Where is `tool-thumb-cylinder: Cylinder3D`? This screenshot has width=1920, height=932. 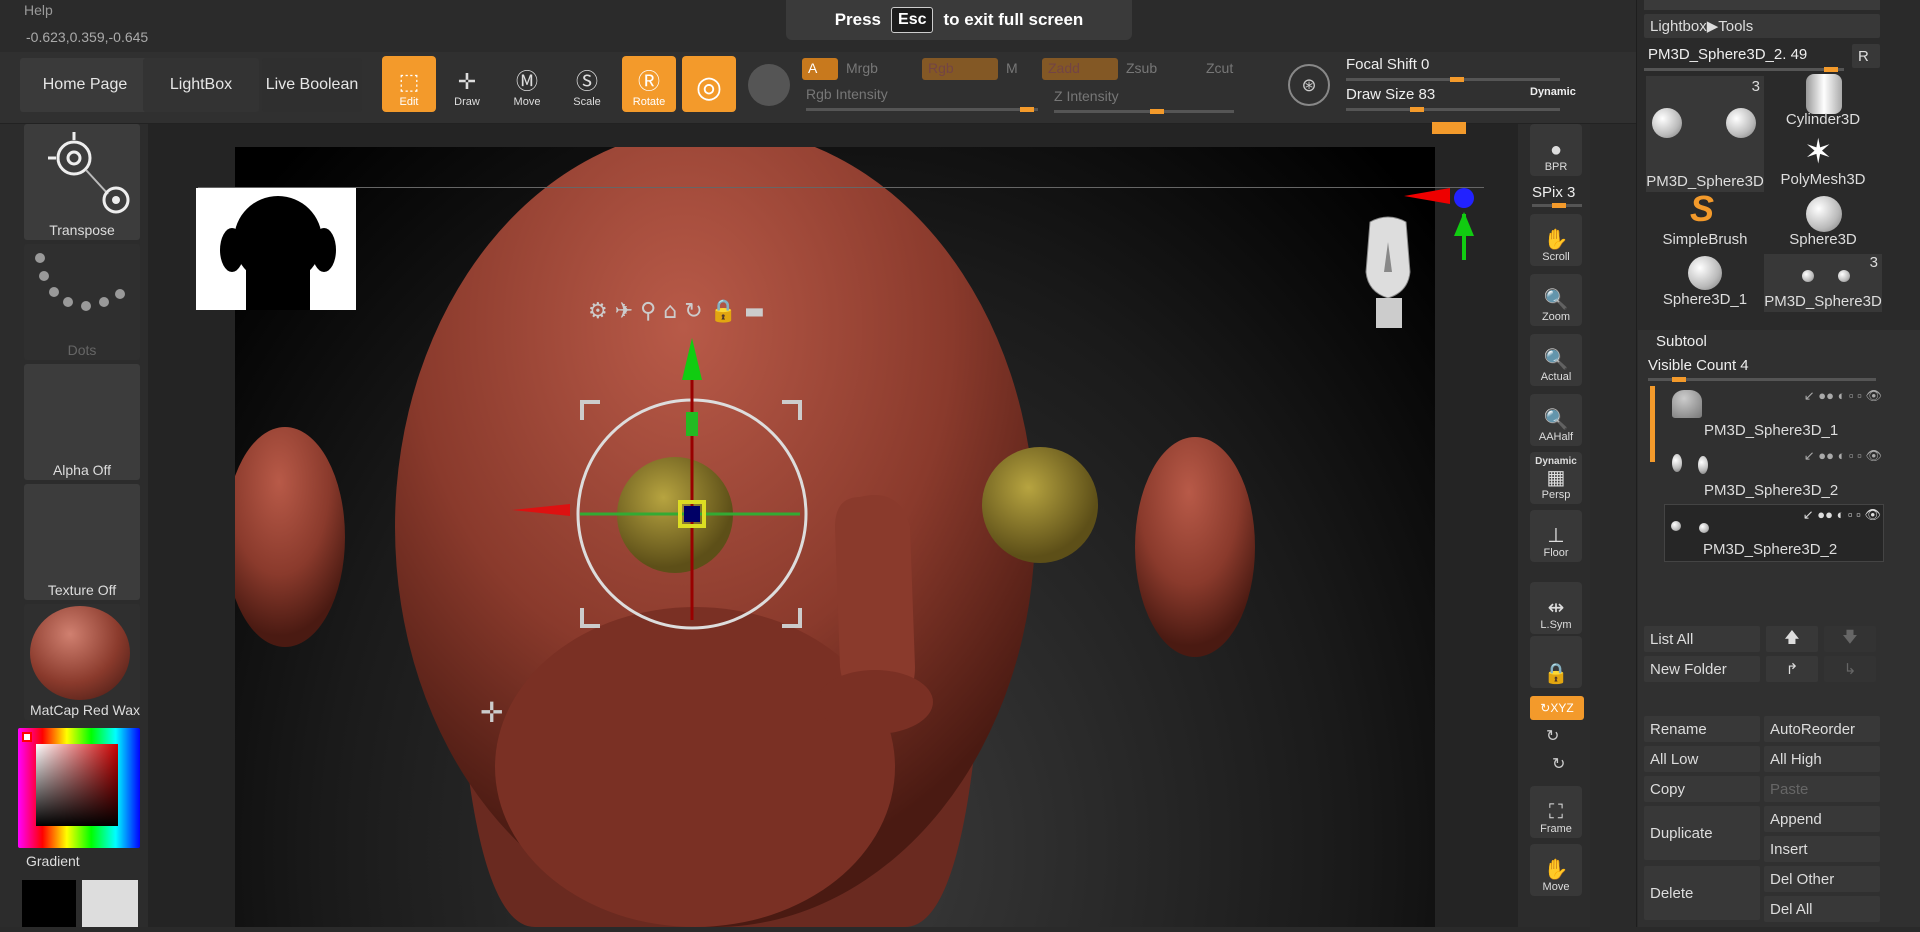
tool-thumb-cylinder: Cylinder3D is located at coordinates (1823, 101).